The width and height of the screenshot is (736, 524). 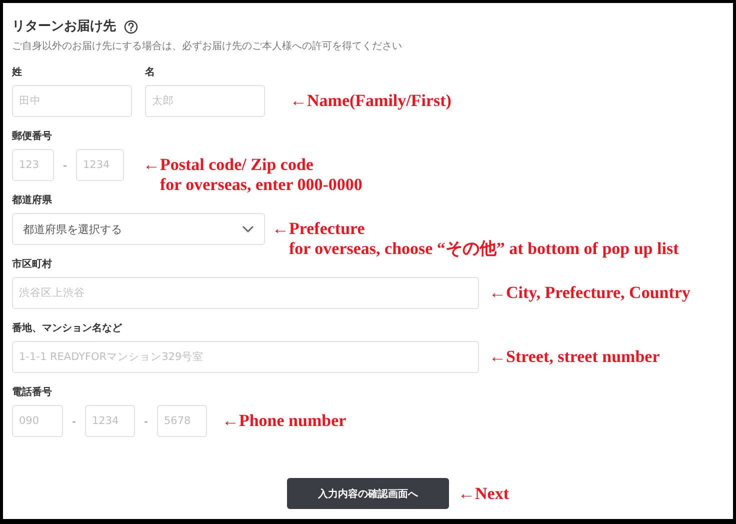 I want to click on field-label: 姓, so click(x=17, y=72).